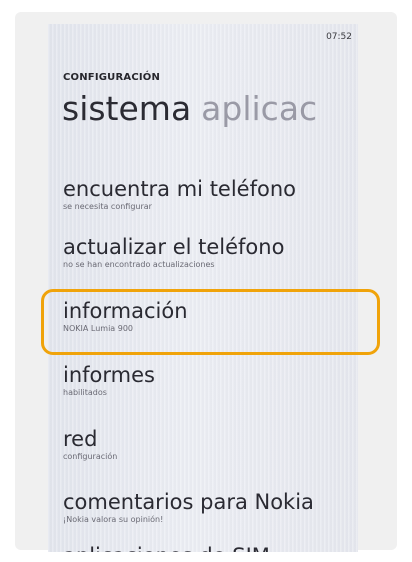  Describe the element at coordinates (139, 264) in the screenshot. I see `settings-item-subtitle: no se han encontrado actualizaciones` at that location.